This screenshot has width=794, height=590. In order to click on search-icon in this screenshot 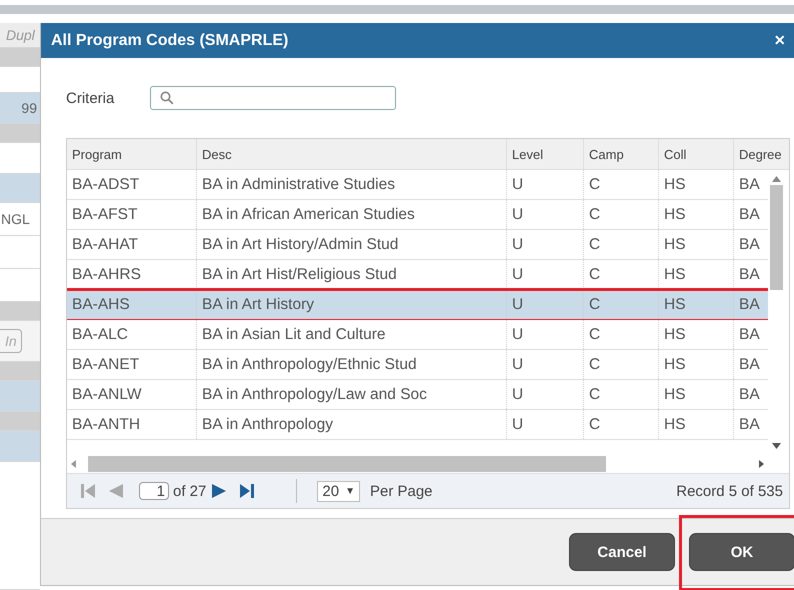, I will do `click(167, 98)`.